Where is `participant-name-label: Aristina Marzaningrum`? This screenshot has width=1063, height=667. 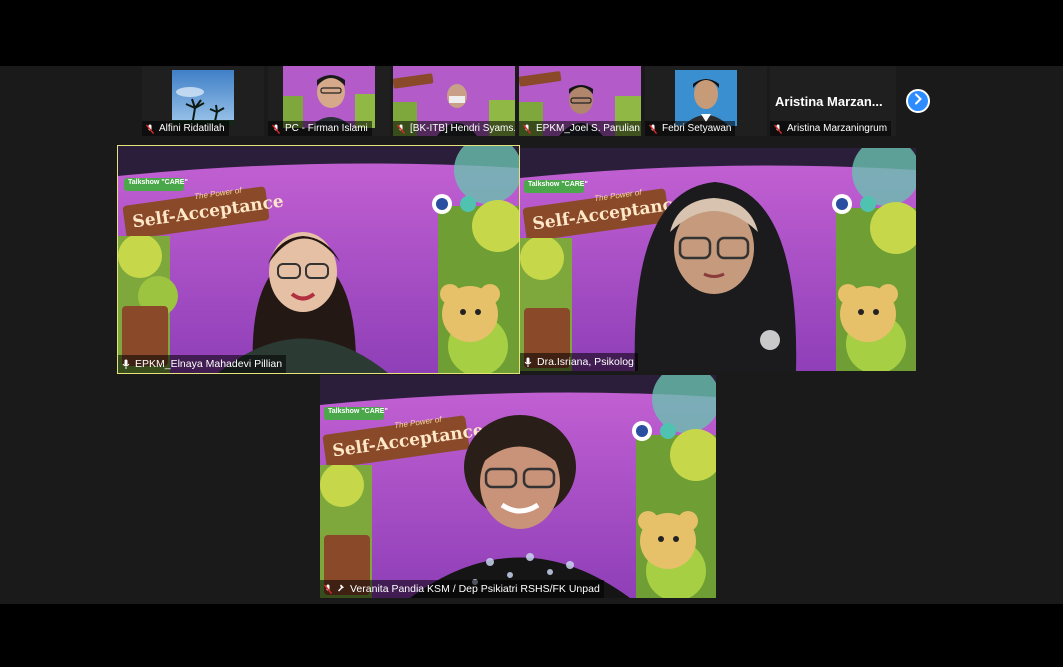 participant-name-label: Aristina Marzaningrum is located at coordinates (831, 128).